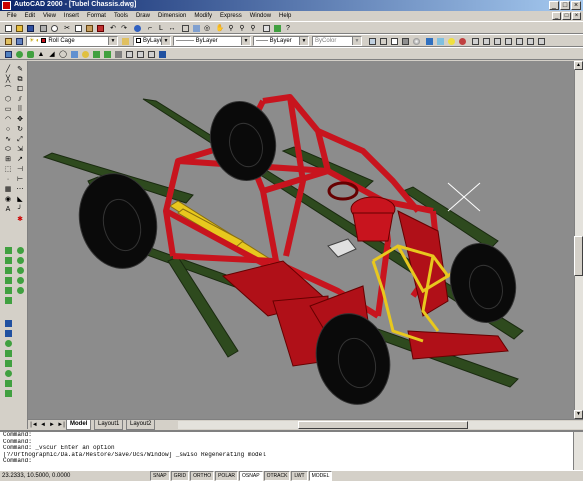  What do you see at coordinates (20, 189) in the screenshot?
I see `break-icon: ⋯` at bounding box center [20, 189].